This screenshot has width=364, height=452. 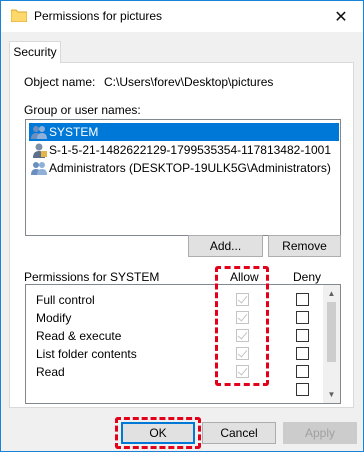 What do you see at coordinates (331, 394) in the screenshot?
I see `scroll-down-icon: ▼` at bounding box center [331, 394].